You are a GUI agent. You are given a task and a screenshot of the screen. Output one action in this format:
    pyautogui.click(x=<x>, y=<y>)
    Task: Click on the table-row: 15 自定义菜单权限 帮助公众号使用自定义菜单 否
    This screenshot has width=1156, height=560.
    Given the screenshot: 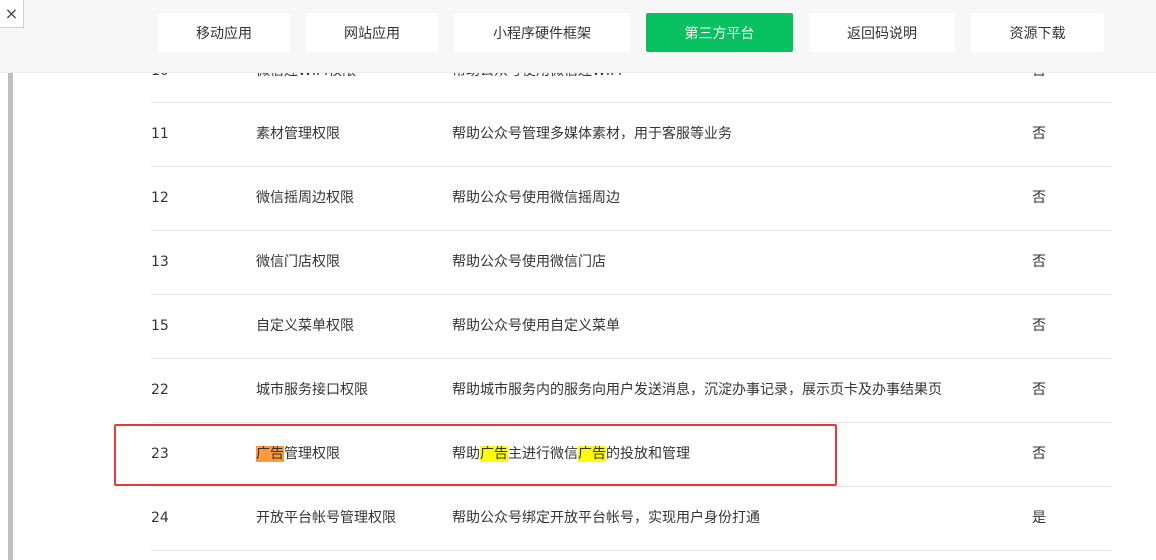 What is the action you would take?
    pyautogui.click(x=631, y=327)
    